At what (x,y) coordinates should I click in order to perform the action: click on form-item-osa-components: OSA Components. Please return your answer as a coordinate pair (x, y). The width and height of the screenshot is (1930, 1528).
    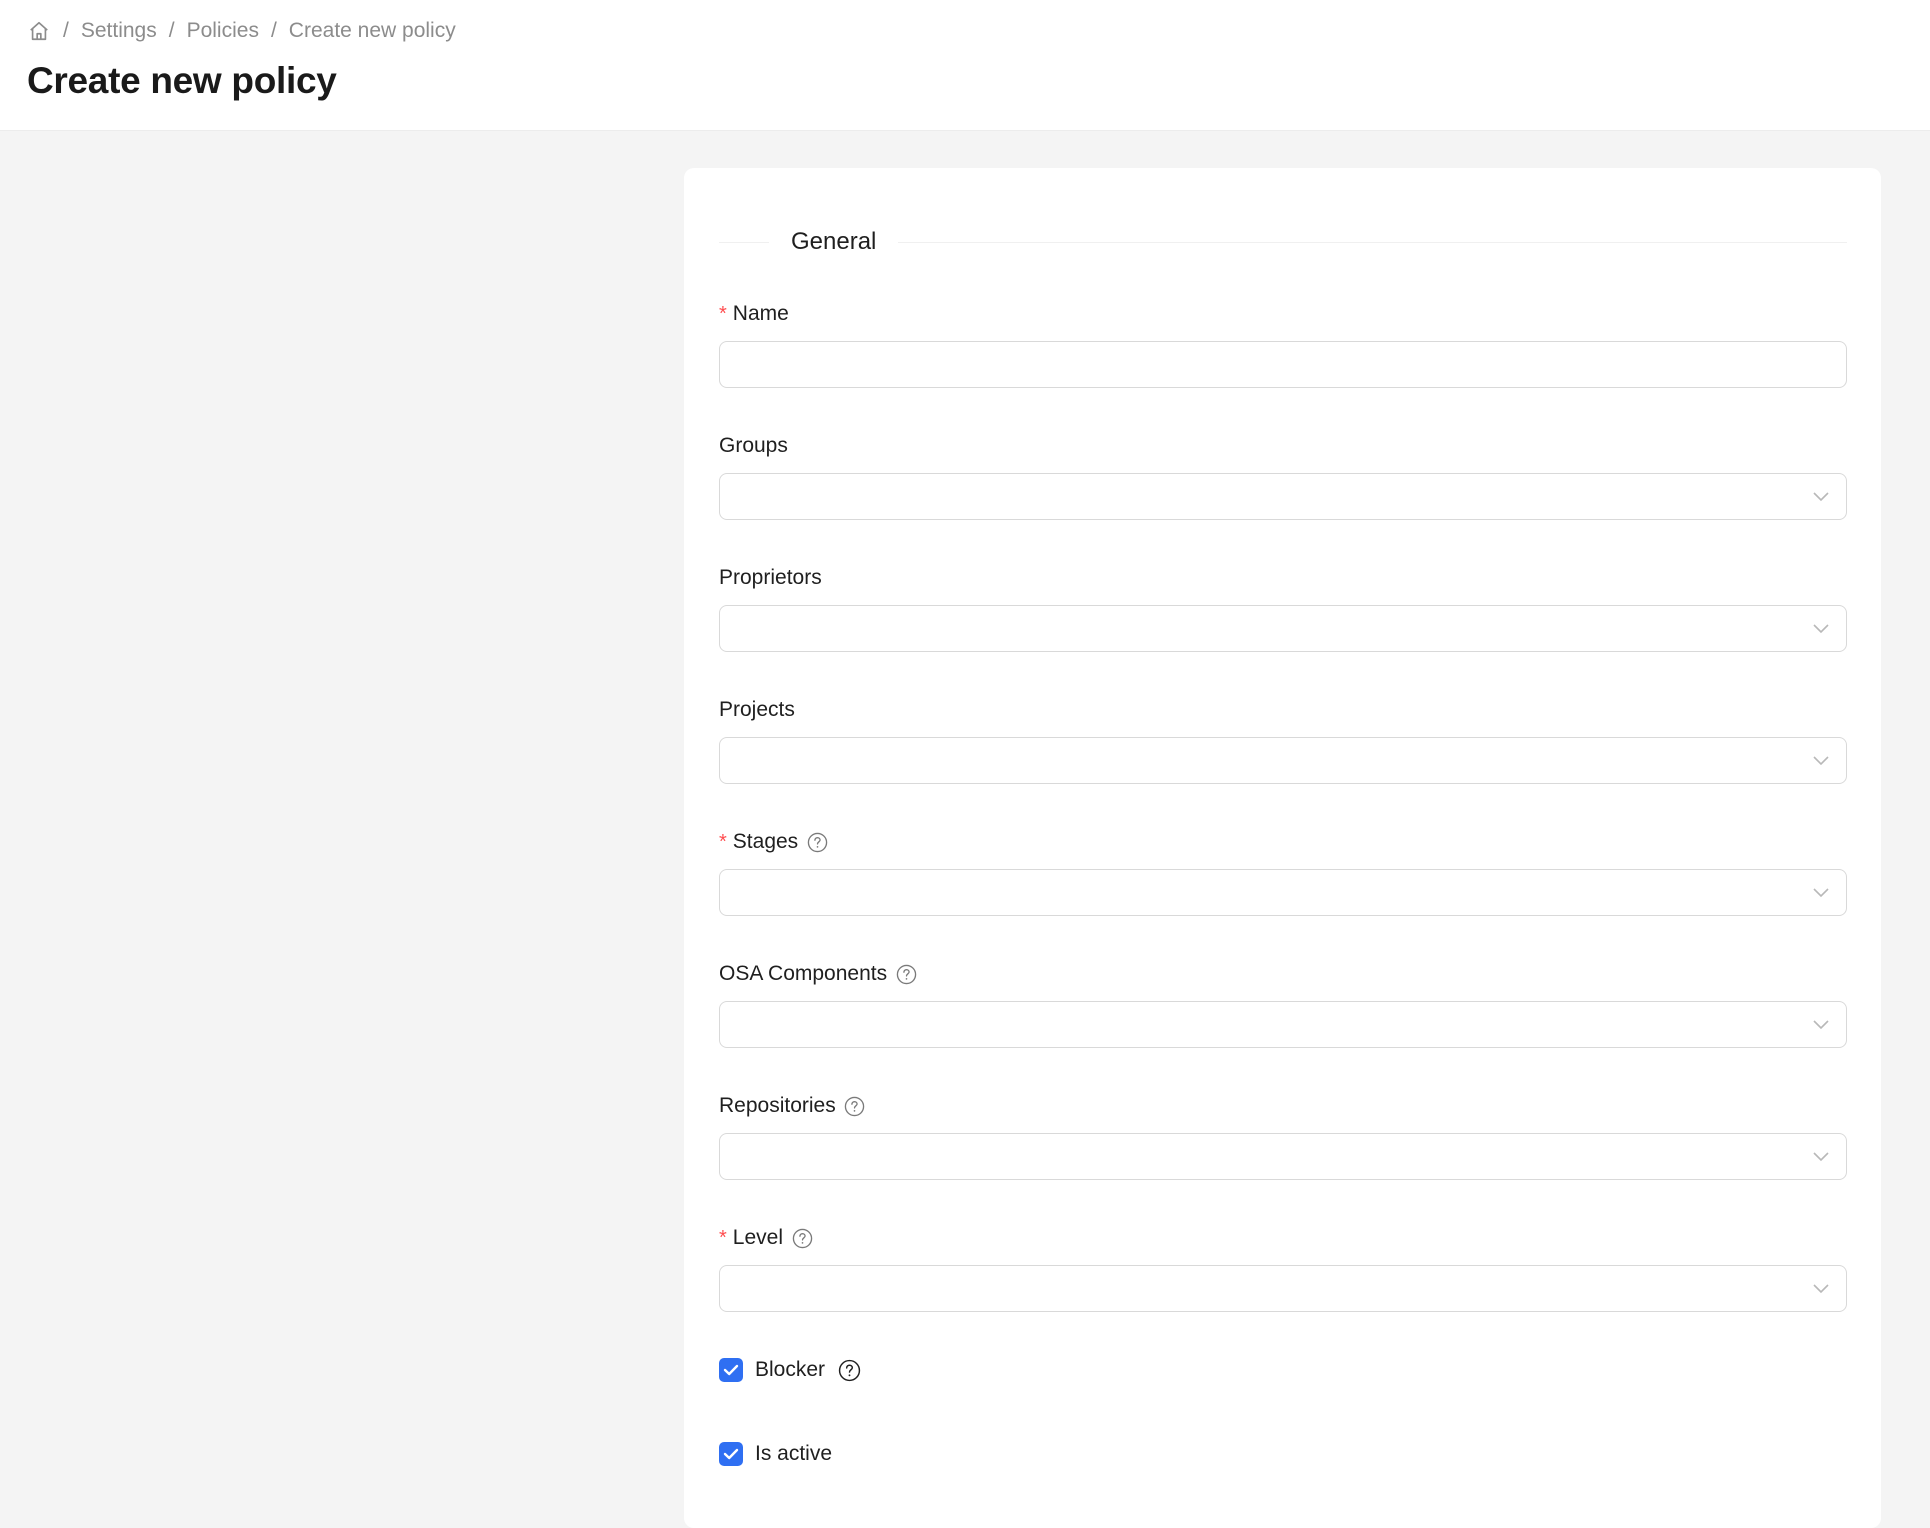
    Looking at the image, I should click on (1283, 1003).